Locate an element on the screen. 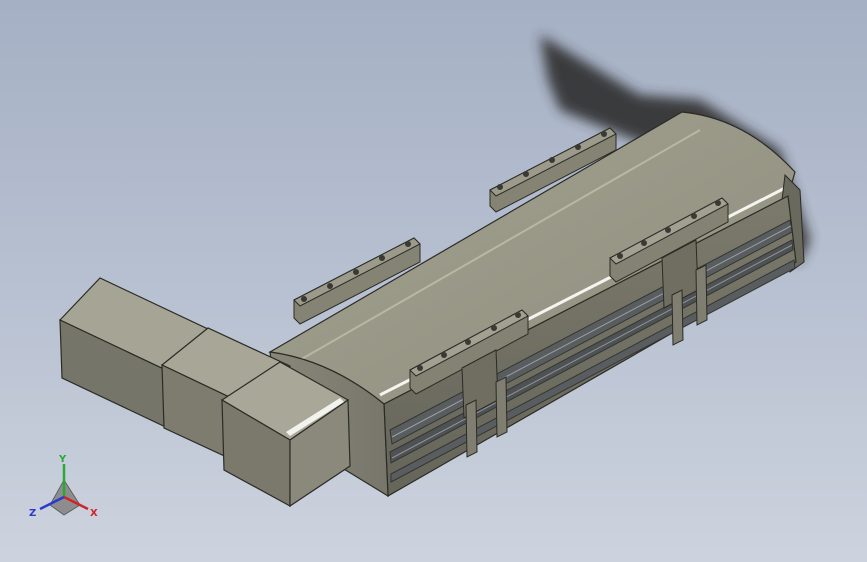 The width and height of the screenshot is (867, 562). triad-x-label: X is located at coordinates (94, 513).